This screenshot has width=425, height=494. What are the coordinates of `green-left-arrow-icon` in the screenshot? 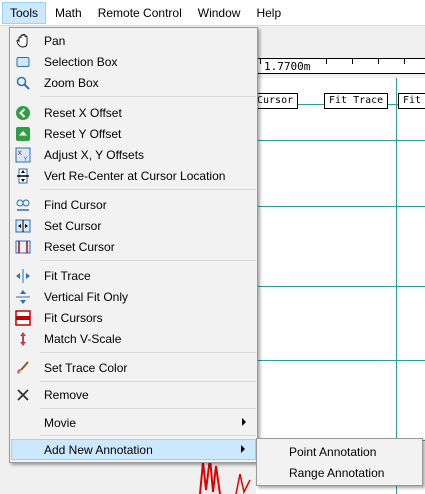 It's located at (23, 113).